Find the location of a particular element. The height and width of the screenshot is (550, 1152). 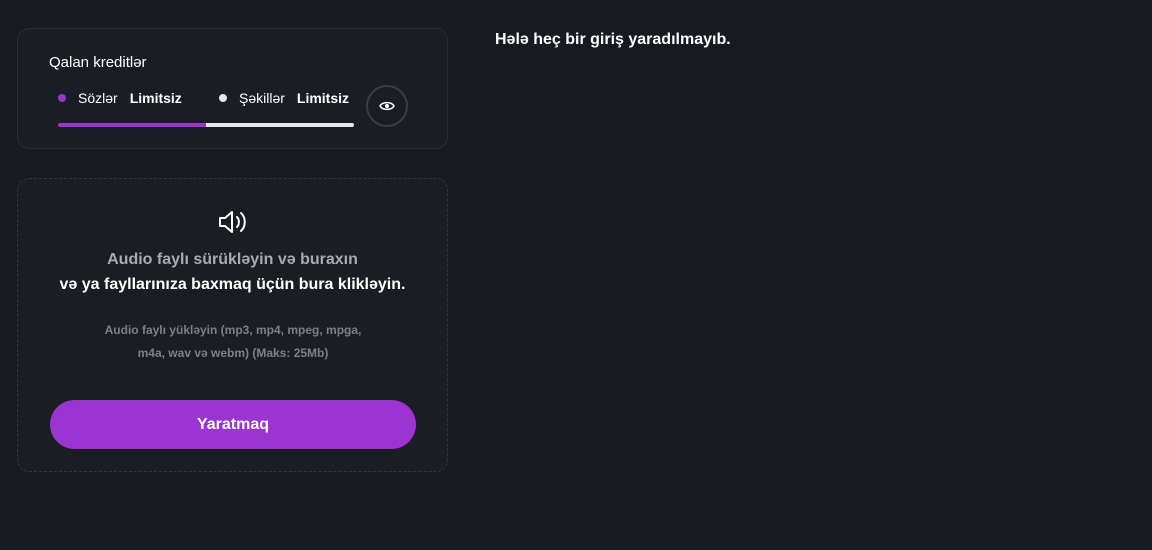

progress-words-segment is located at coordinates (132, 125).